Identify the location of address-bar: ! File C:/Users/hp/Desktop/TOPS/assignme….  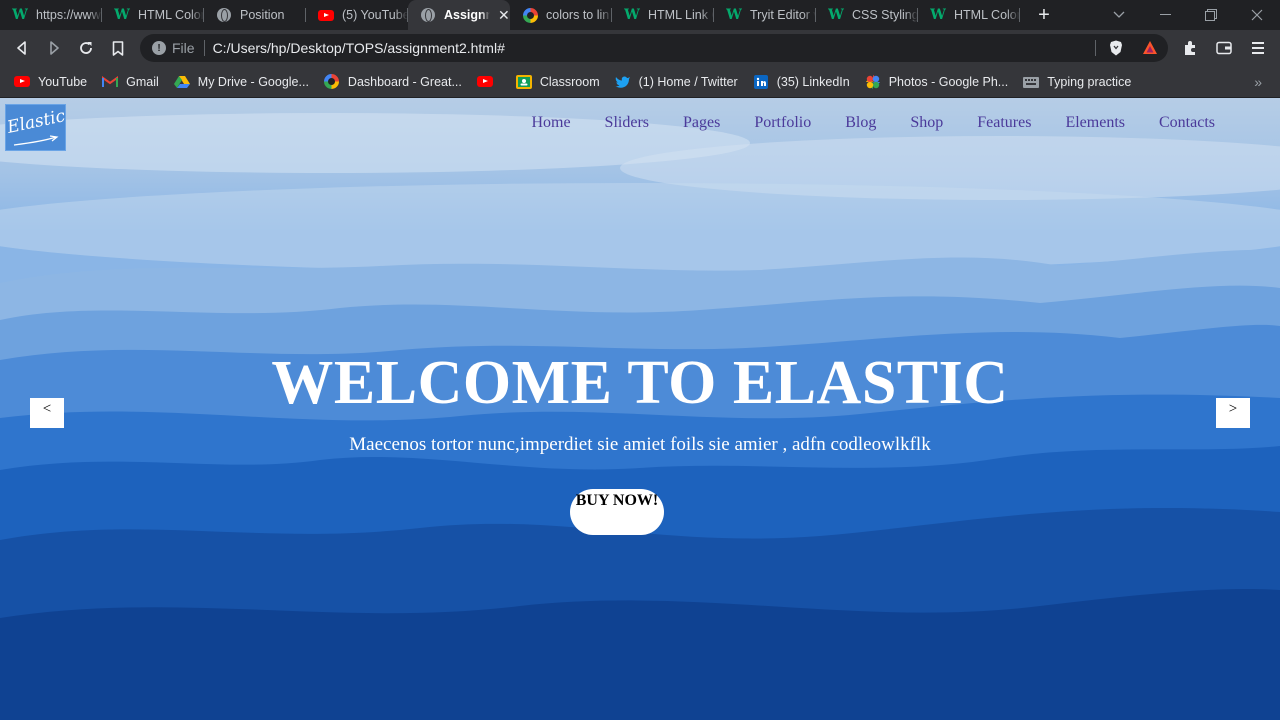
(654, 48).